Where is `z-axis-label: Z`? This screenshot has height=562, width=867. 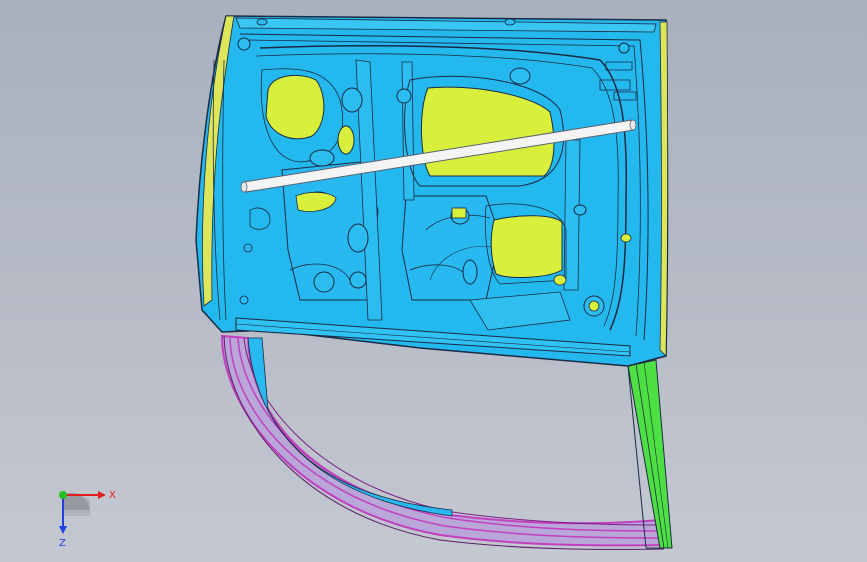 z-axis-label: Z is located at coordinates (62, 543).